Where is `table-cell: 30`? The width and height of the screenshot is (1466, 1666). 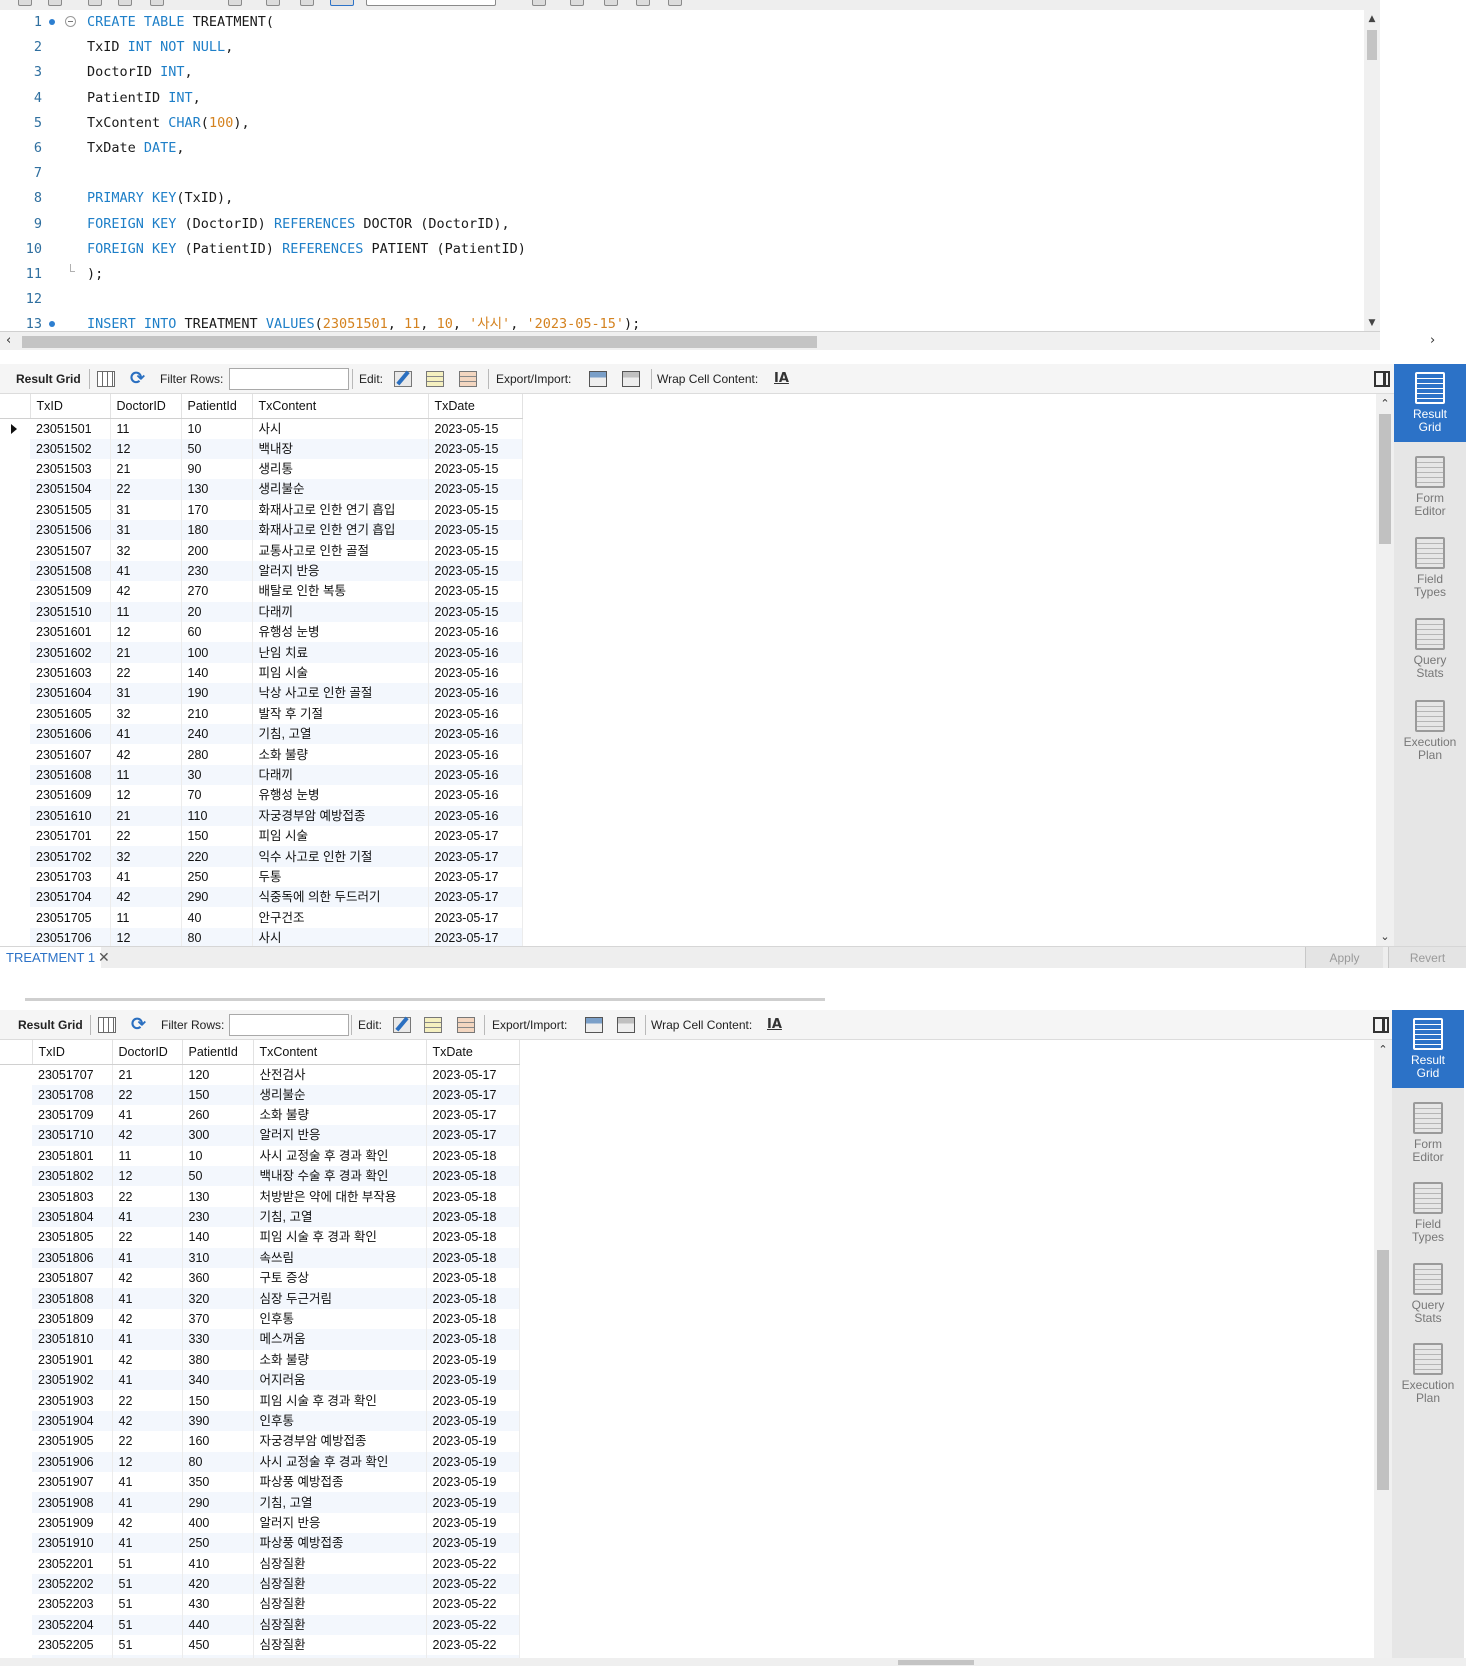
table-cell: 30 is located at coordinates (217, 775).